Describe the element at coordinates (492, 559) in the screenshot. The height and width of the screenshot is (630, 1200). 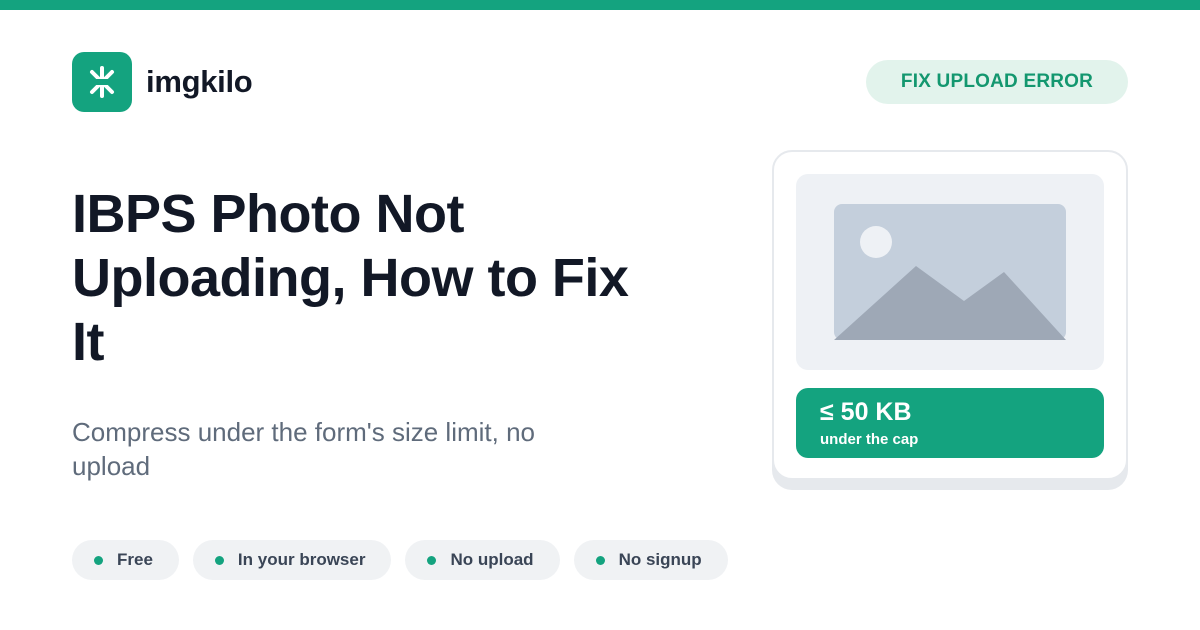
I see `feature-label: No upload` at that location.